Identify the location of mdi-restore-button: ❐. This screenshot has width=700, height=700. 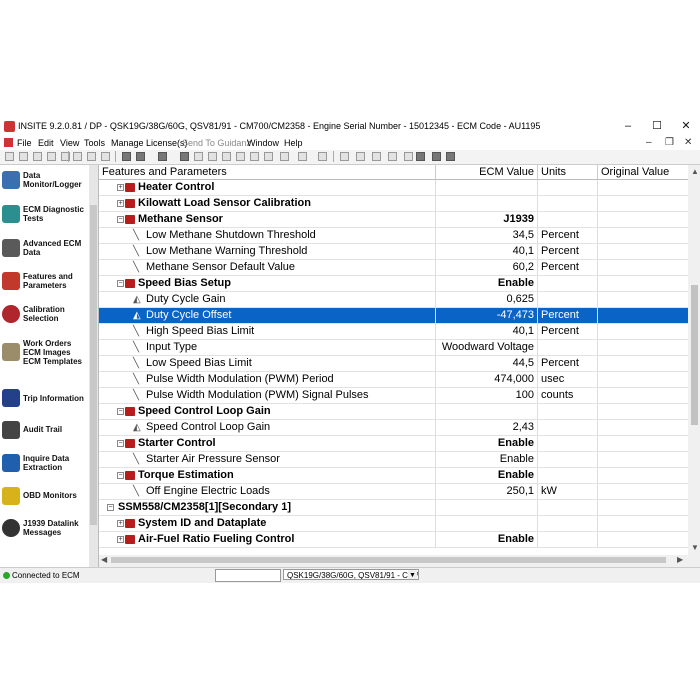
(669, 142).